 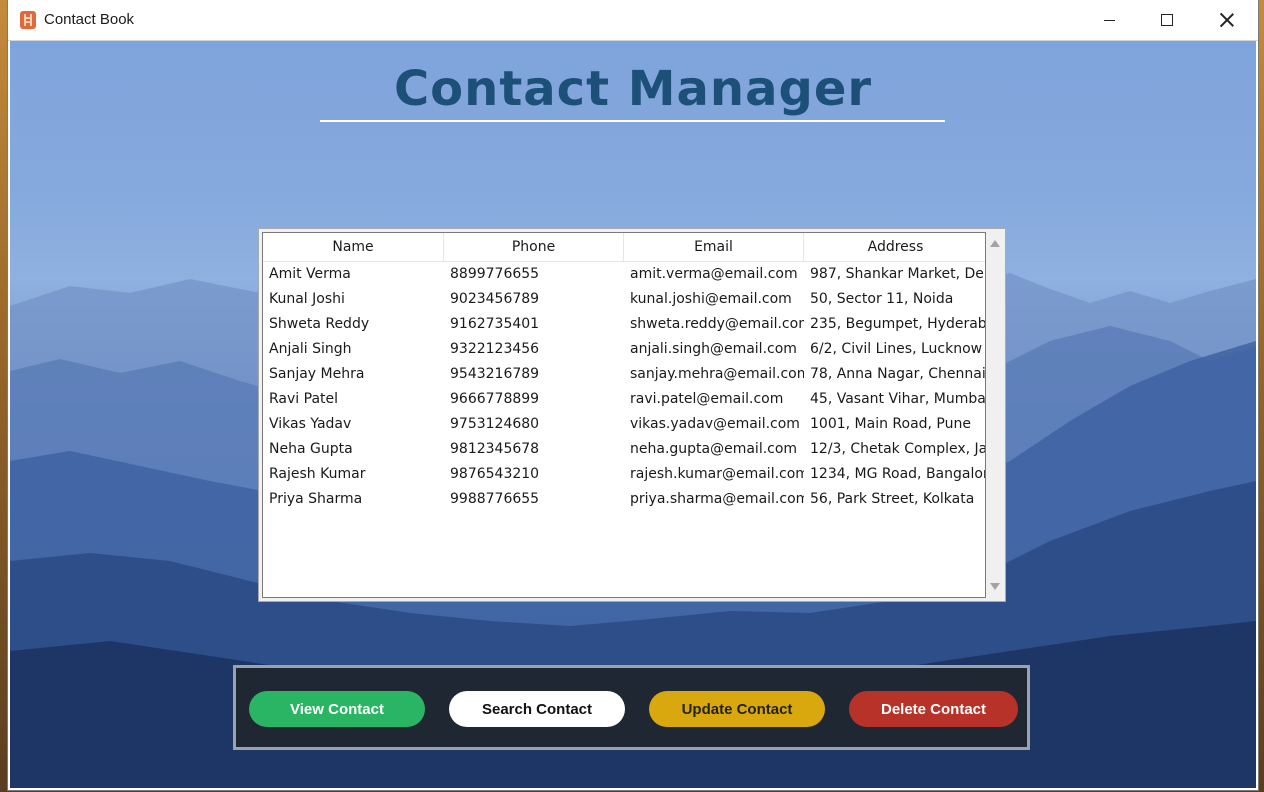 I want to click on cell-phone: 9543216789, so click(x=495, y=374).